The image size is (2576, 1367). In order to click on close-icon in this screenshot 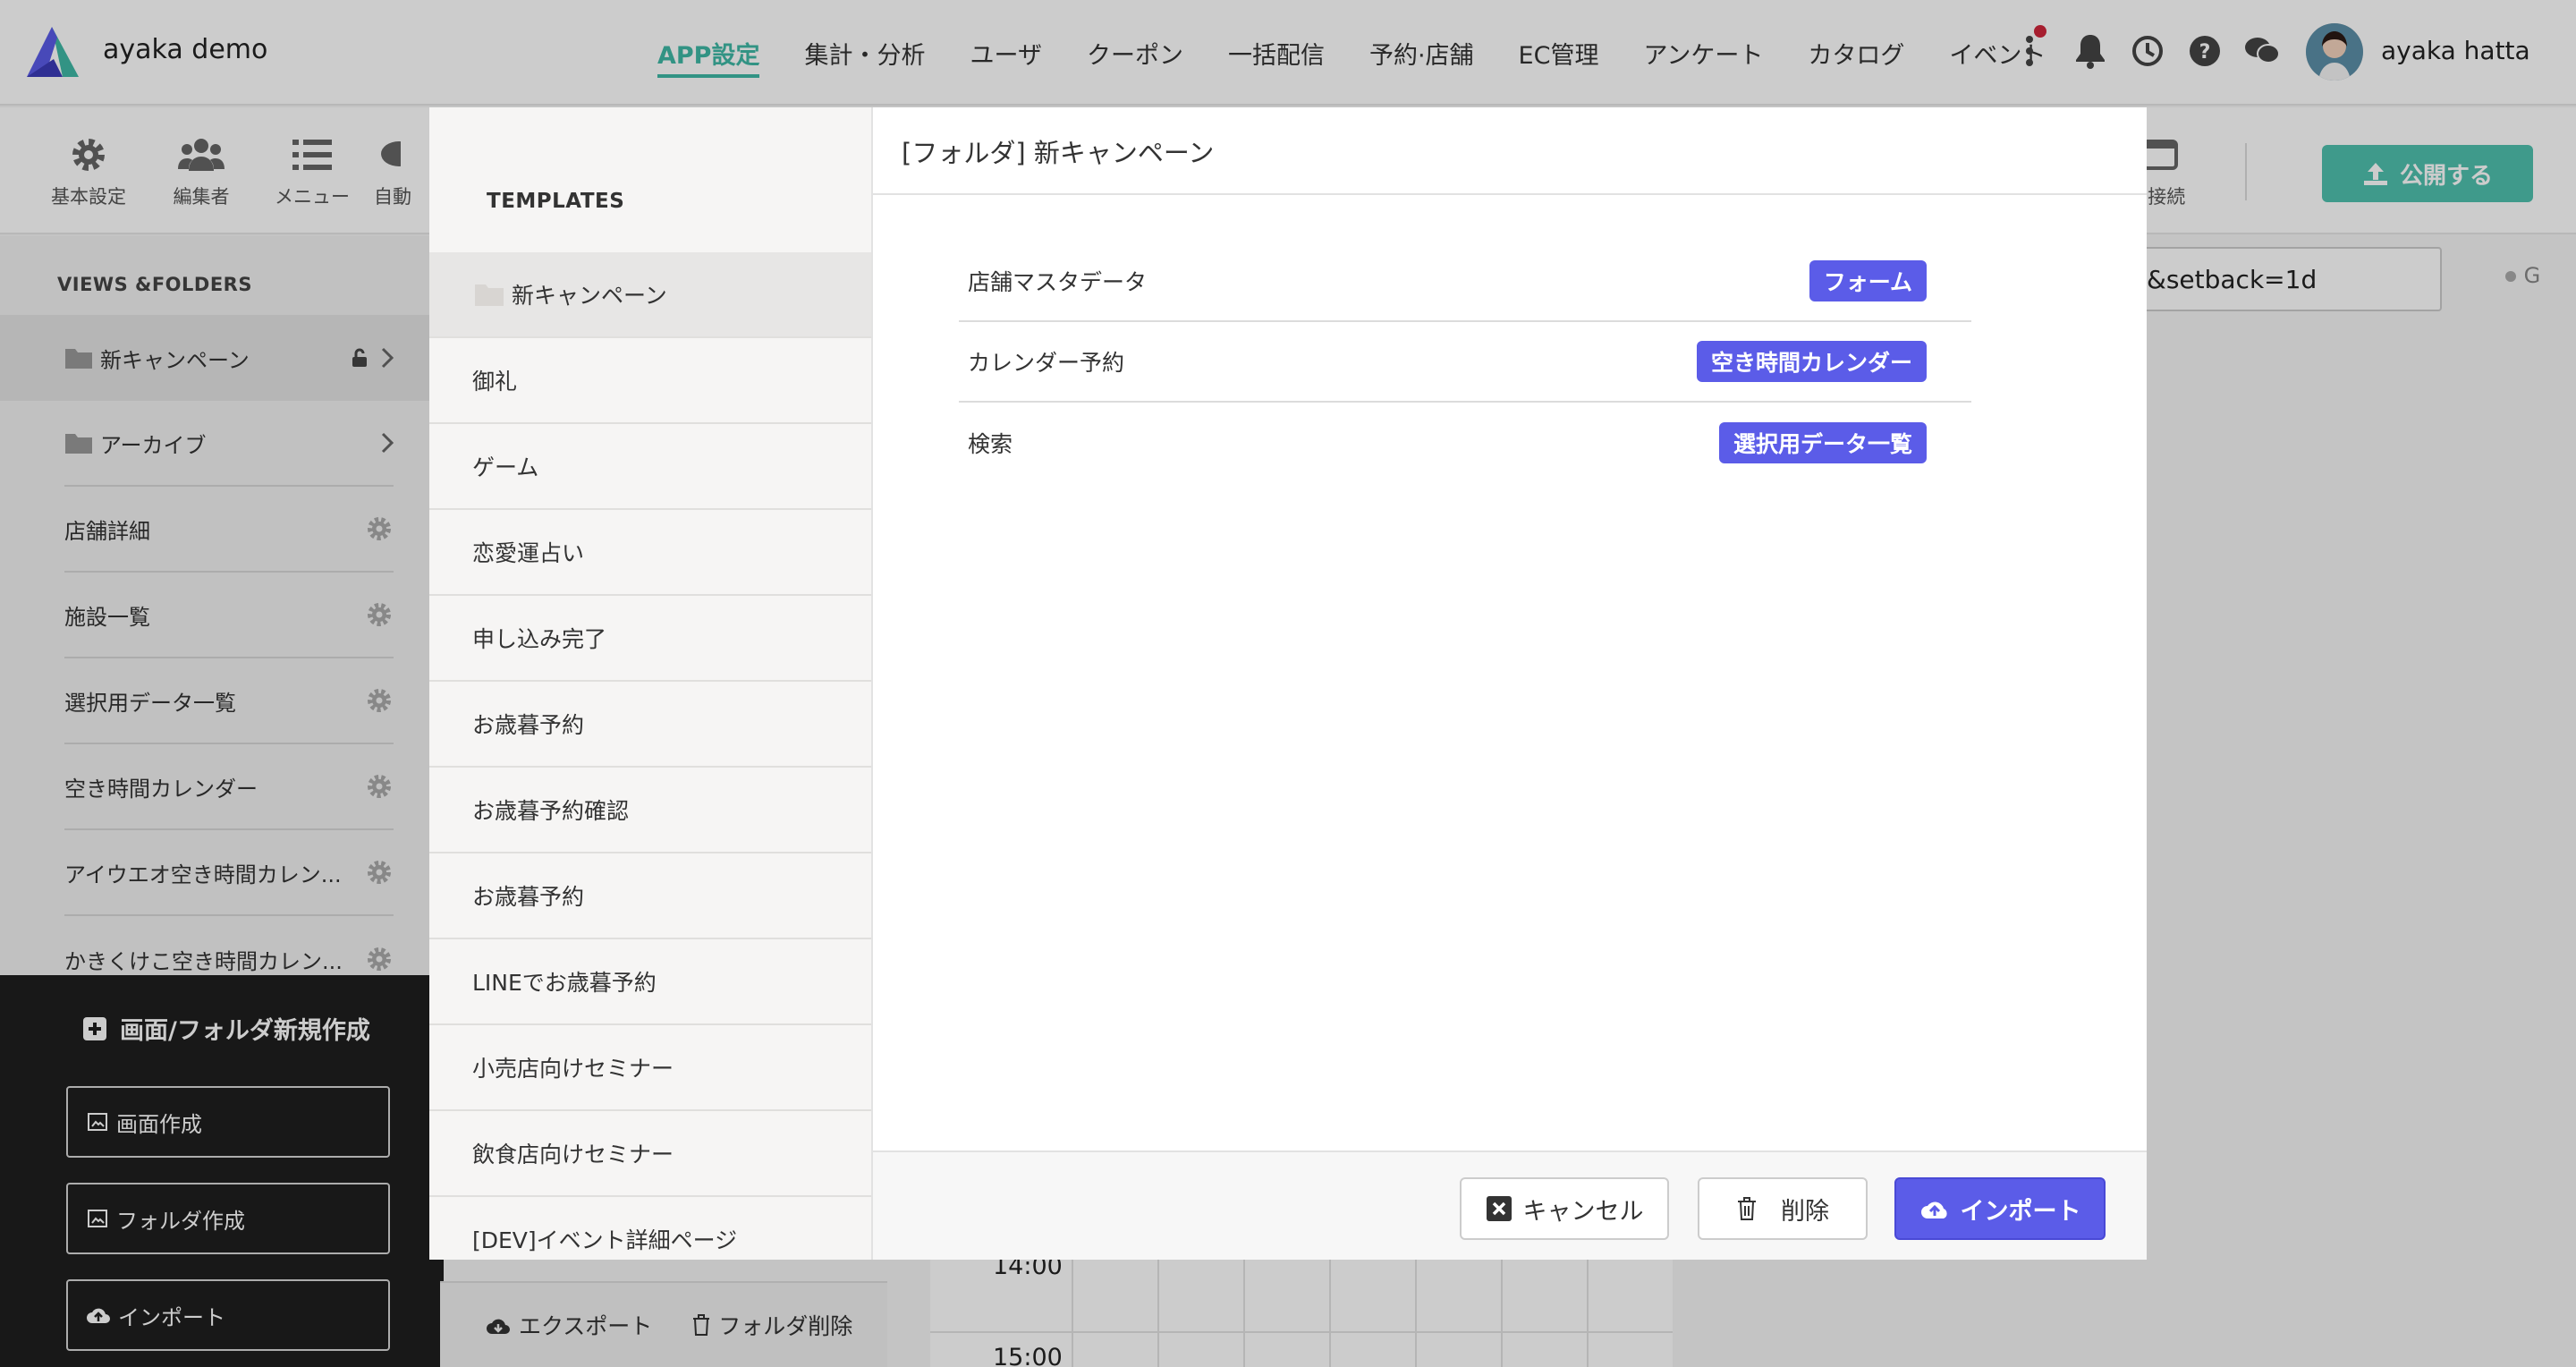, I will do `click(1499, 1208)`.